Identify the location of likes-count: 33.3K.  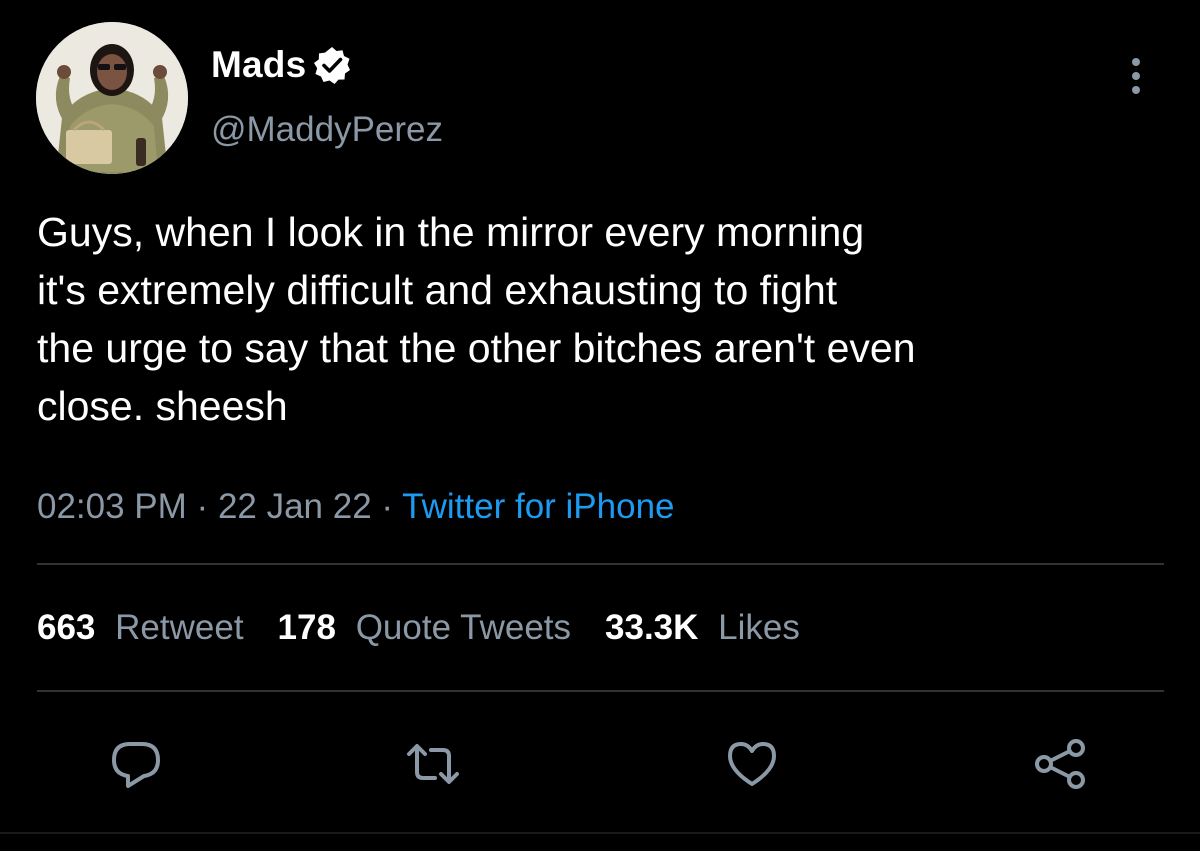
(652, 627).